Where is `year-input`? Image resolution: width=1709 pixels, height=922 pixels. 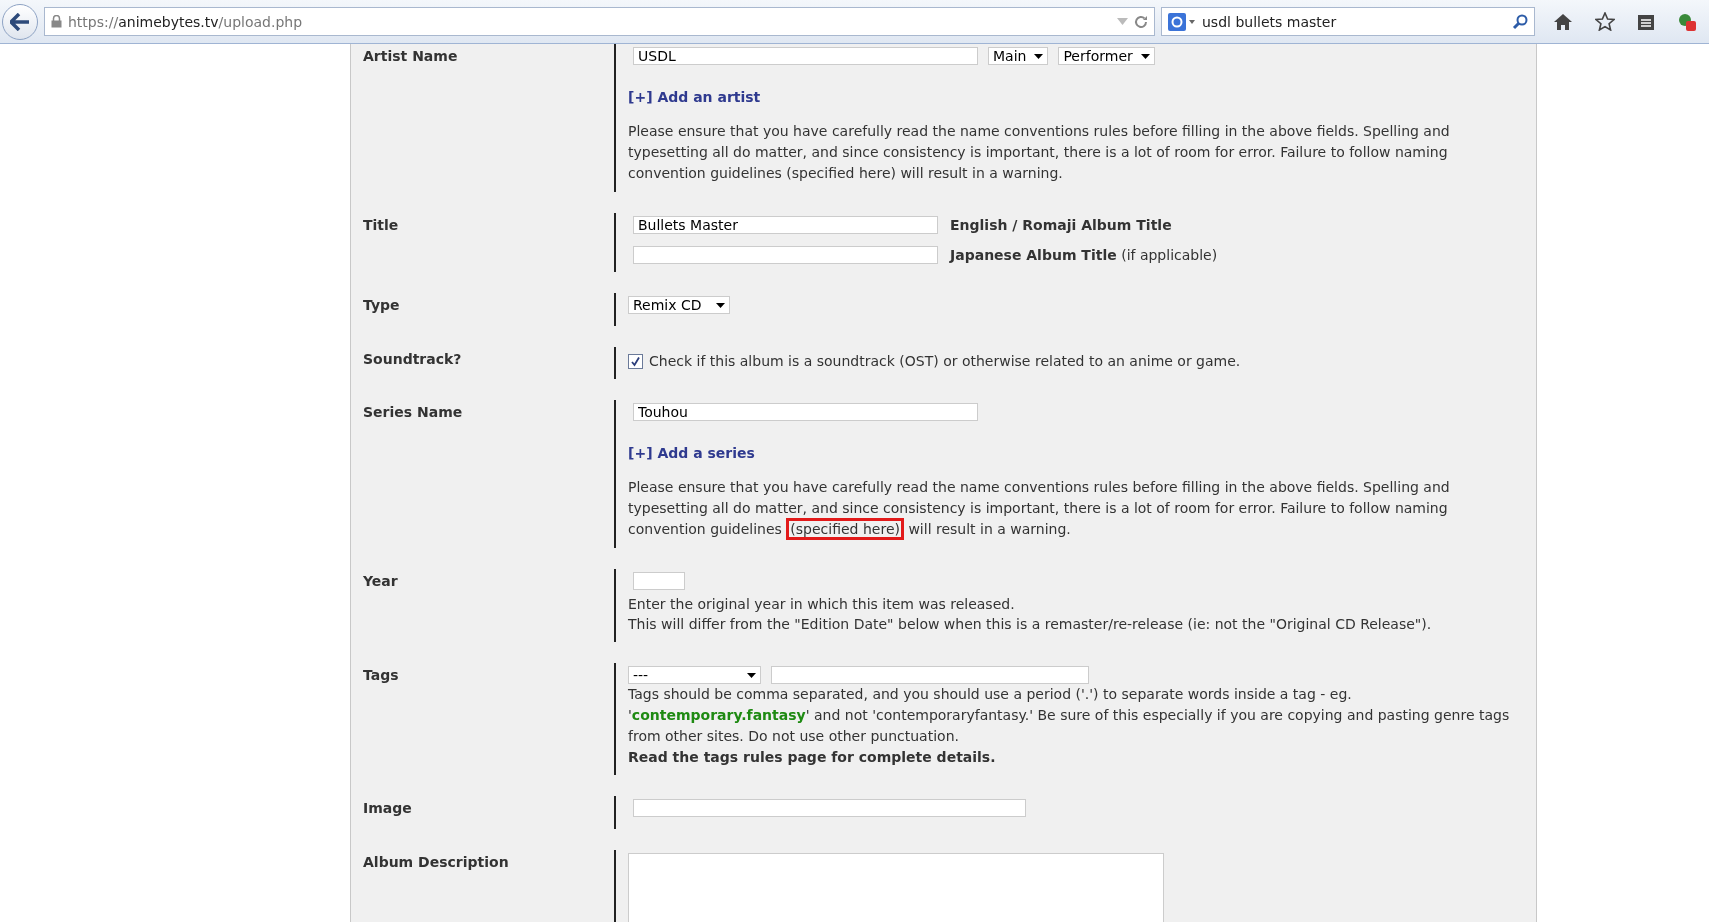 year-input is located at coordinates (659, 581).